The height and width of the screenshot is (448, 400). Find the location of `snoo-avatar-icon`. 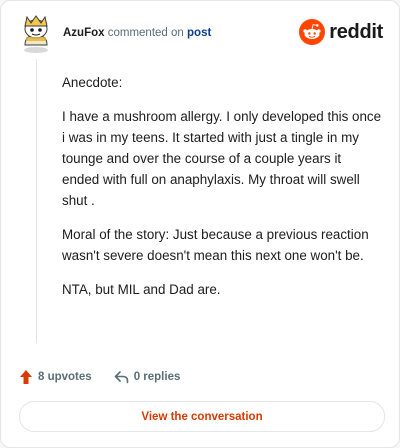

snoo-avatar-icon is located at coordinates (36, 34).